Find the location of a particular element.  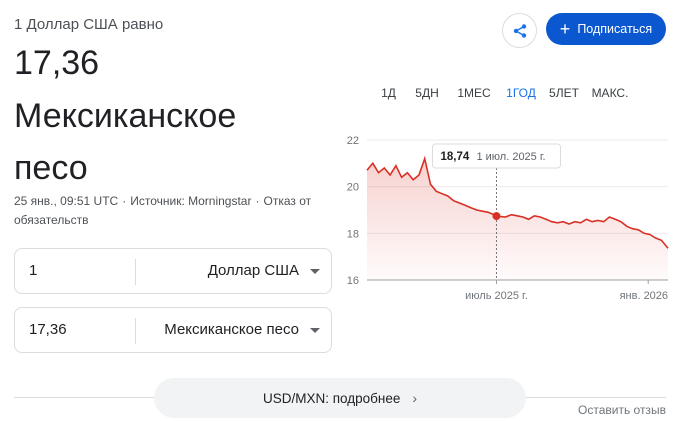

plus-icon: + is located at coordinates (565, 29).